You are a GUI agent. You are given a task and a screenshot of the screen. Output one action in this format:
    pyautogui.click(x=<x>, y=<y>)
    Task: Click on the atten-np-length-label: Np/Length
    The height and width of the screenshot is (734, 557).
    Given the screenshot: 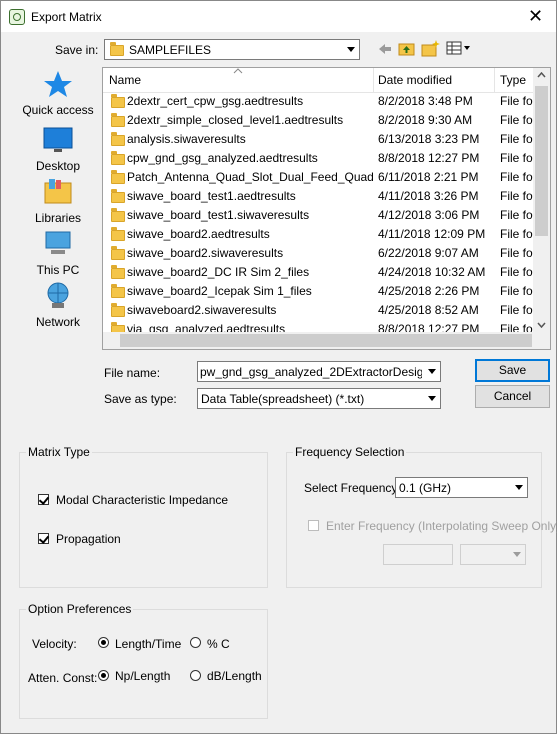 What is the action you would take?
    pyautogui.click(x=143, y=676)
    